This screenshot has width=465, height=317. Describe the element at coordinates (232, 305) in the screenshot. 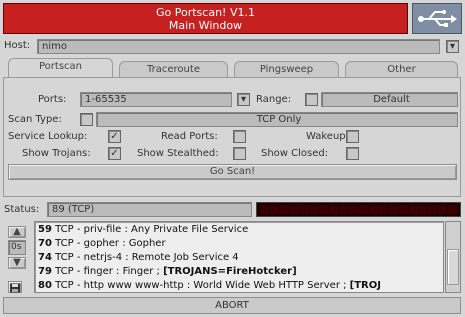

I see `abort-button: ABORT` at that location.